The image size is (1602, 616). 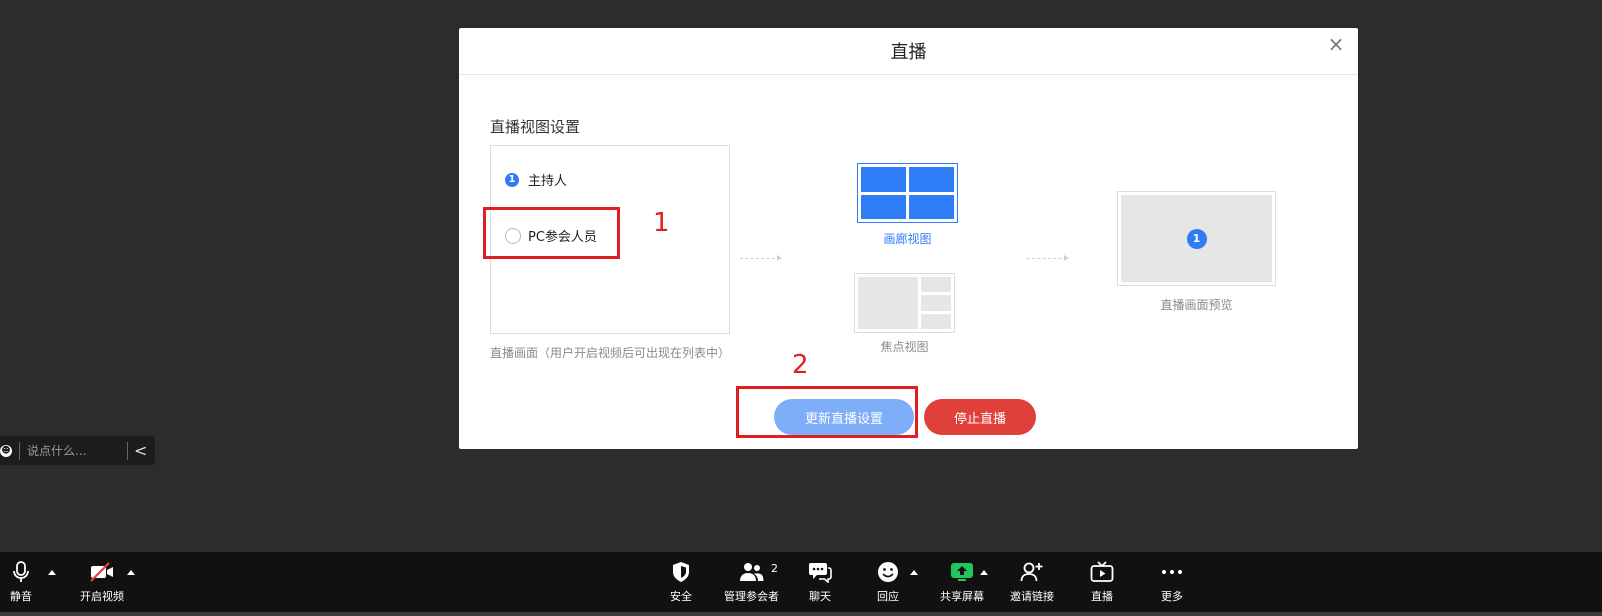 I want to click on mute-options-caret, so click(x=52, y=572).